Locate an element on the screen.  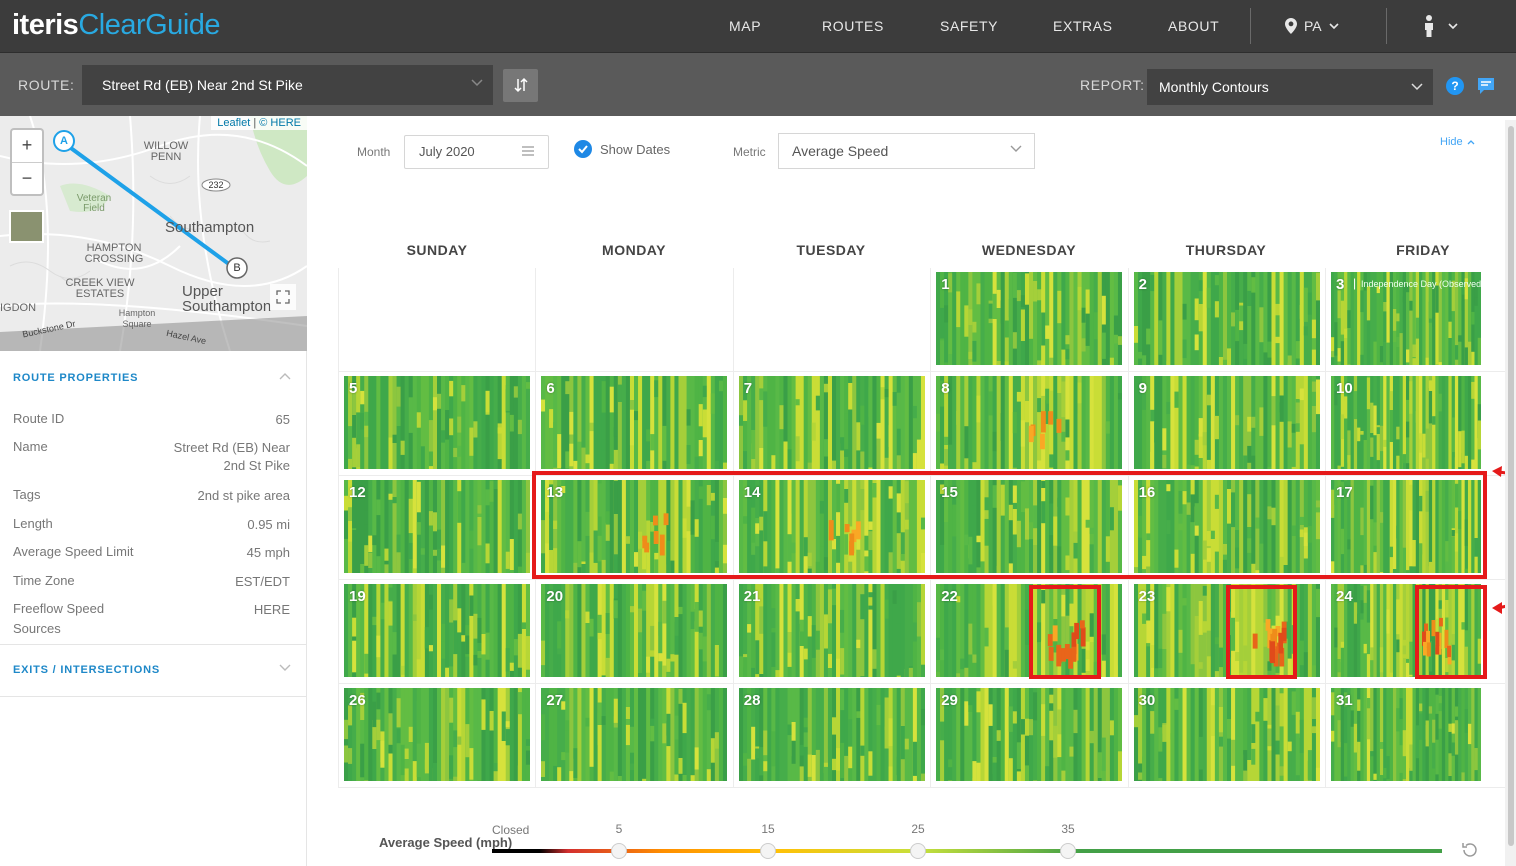
main-scrollbar-thumb is located at coordinates (1511, 486).